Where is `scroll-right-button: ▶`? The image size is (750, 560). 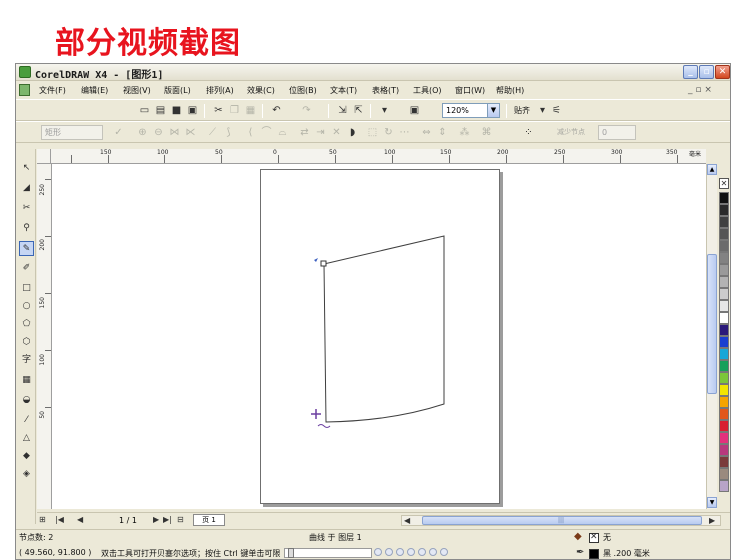
scroll-right-button: ▶ is located at coordinates (712, 520).